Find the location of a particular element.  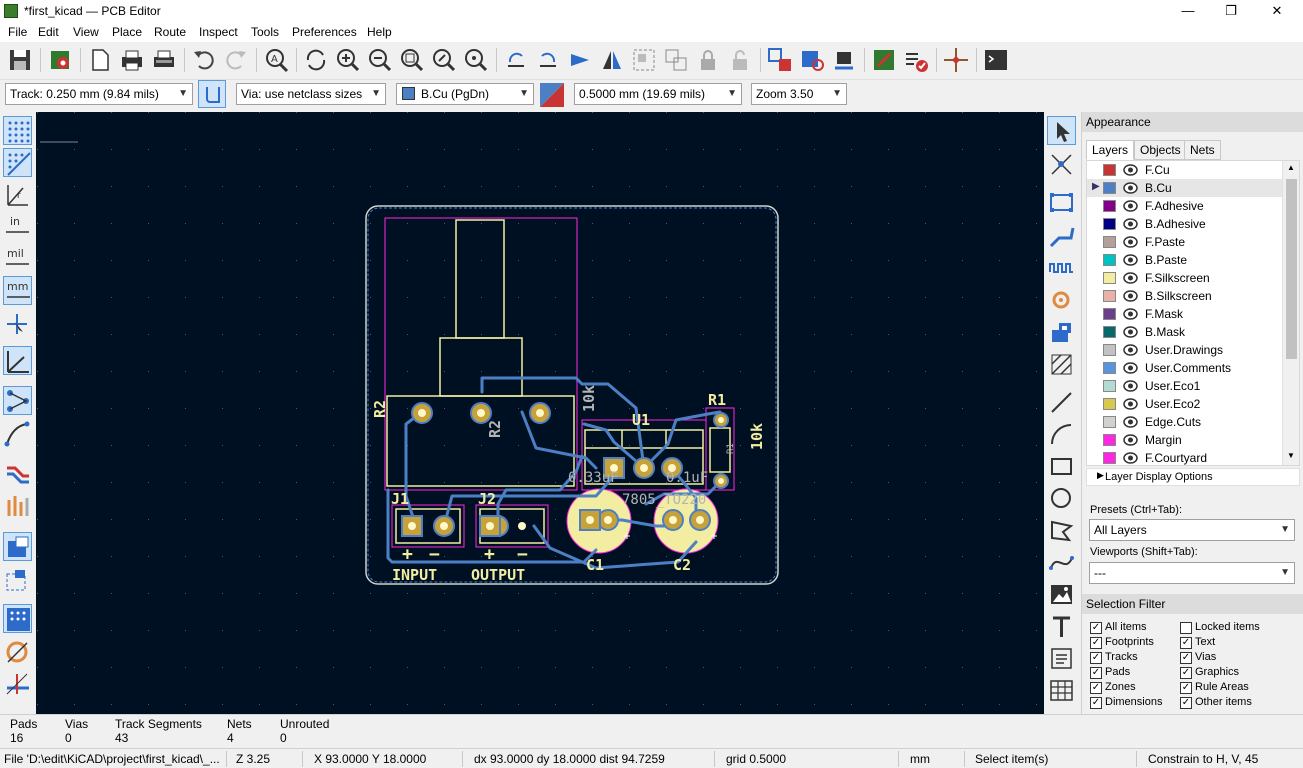

maximize-button: ❐ is located at coordinates (1231, 11).